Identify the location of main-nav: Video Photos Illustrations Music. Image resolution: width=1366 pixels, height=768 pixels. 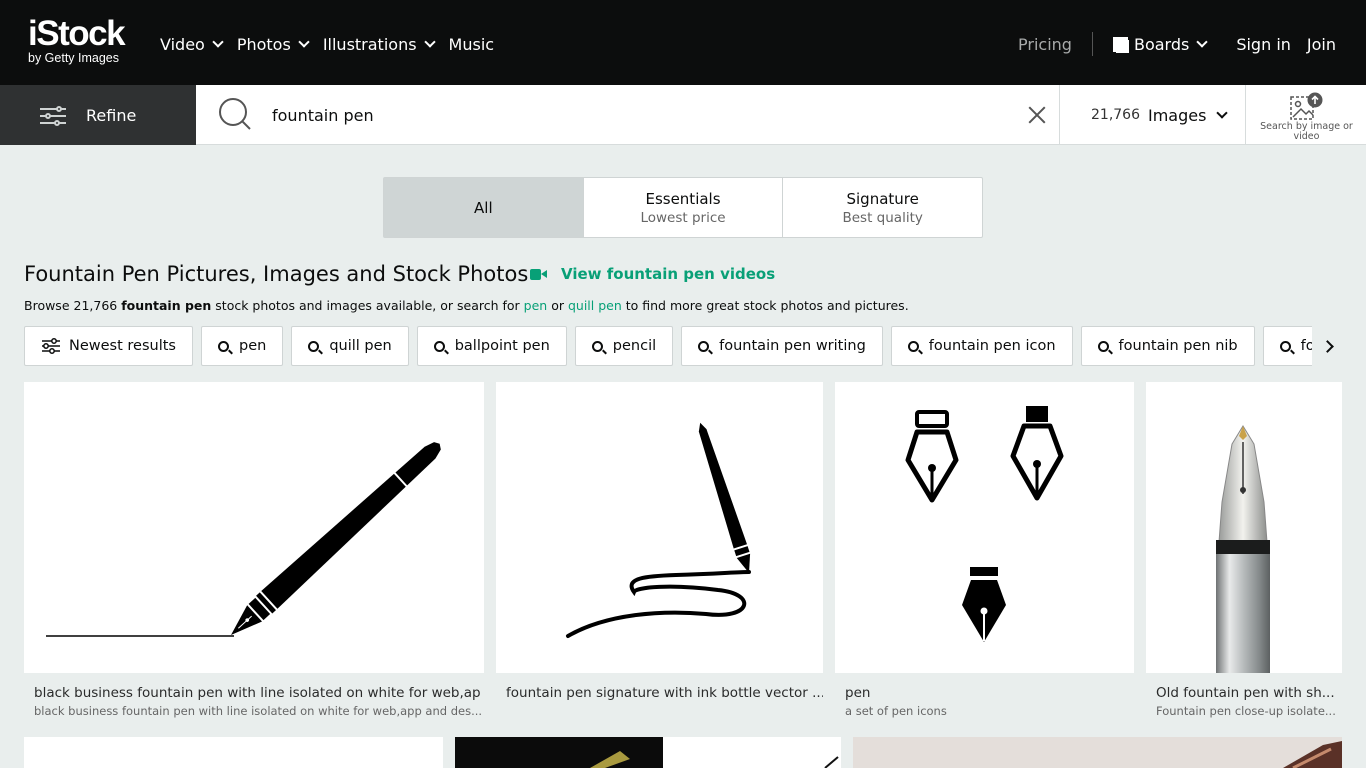
(334, 44).